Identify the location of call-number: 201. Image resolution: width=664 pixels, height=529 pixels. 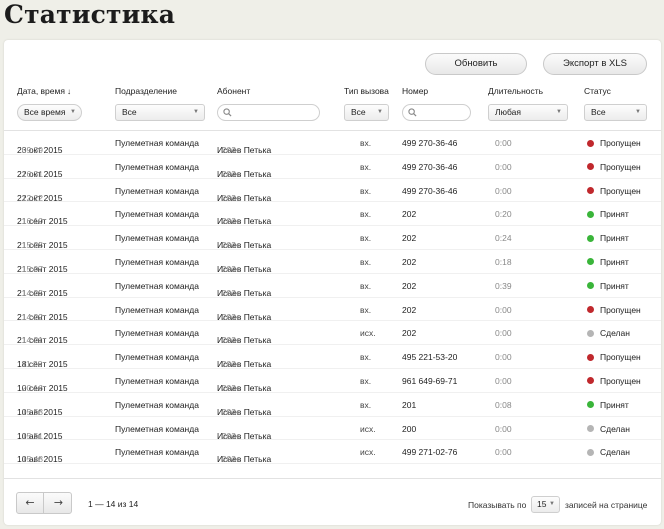
(409, 404).